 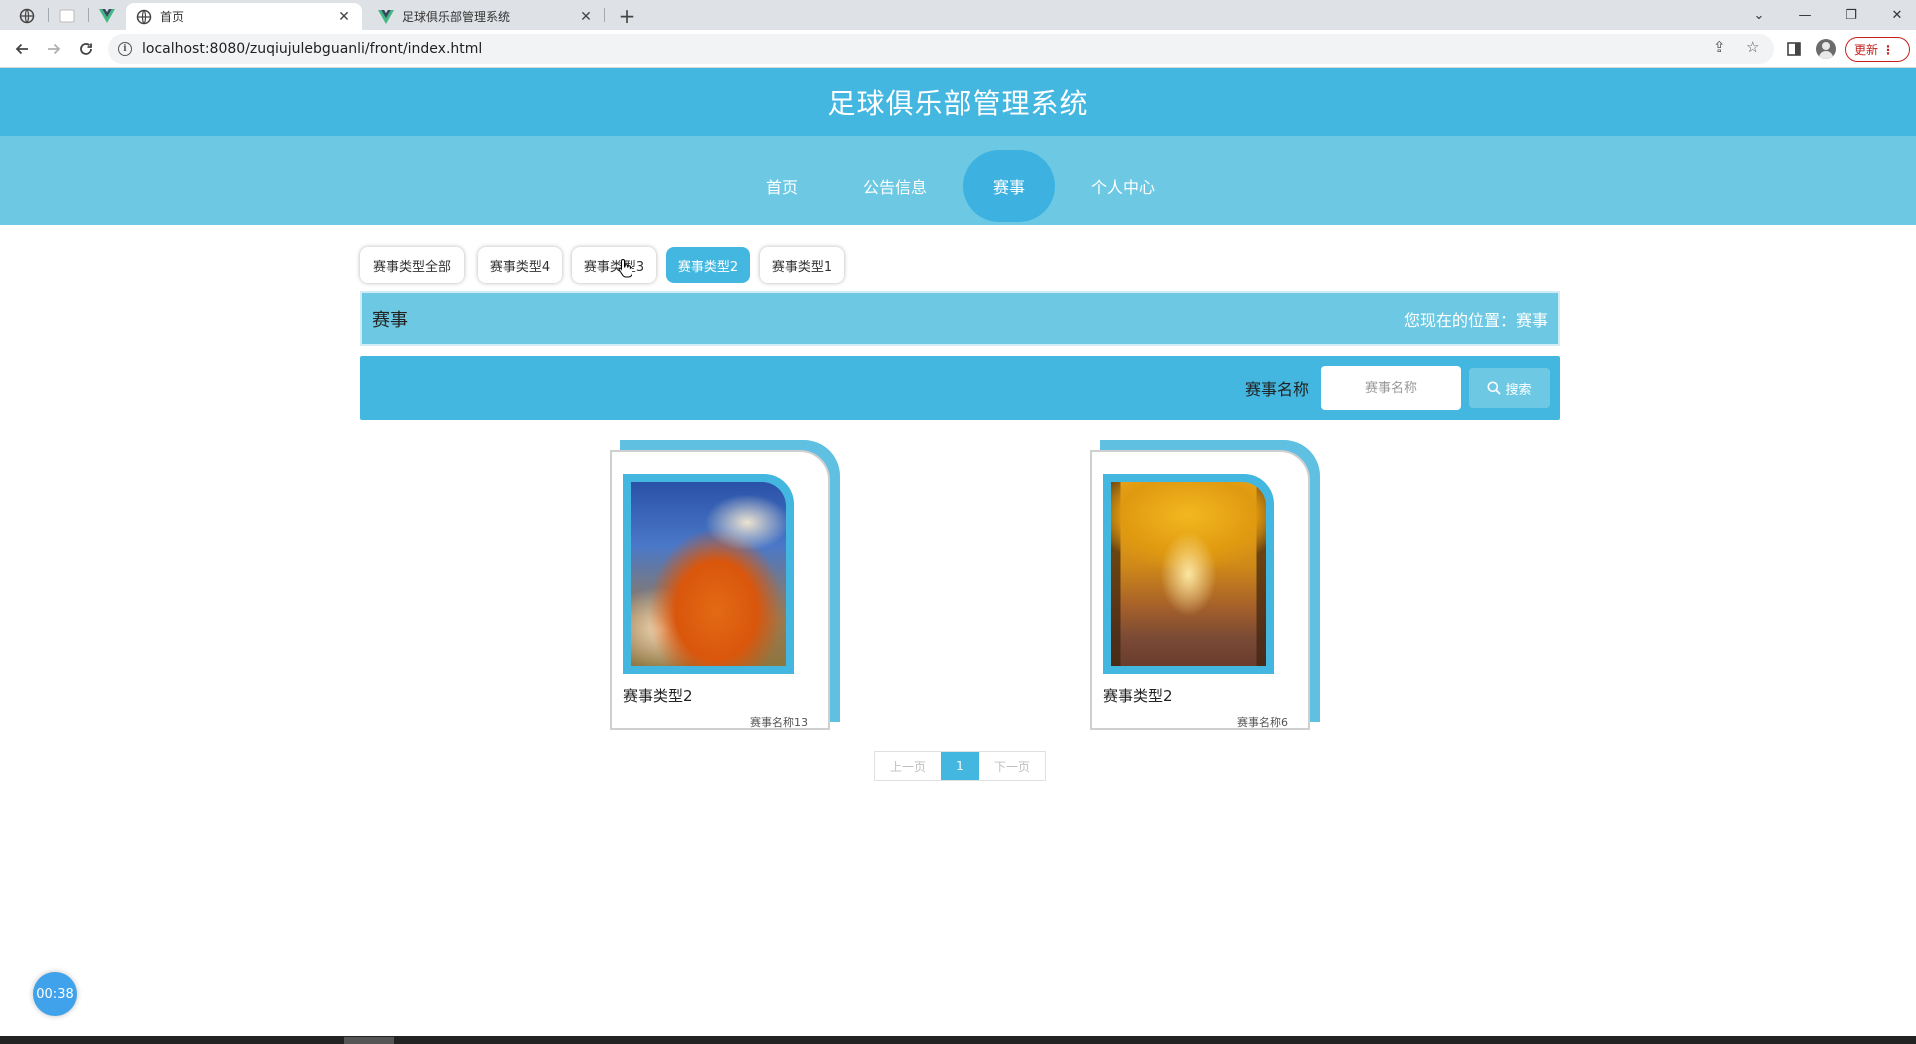 I want to click on back-button, so click(x=22, y=49).